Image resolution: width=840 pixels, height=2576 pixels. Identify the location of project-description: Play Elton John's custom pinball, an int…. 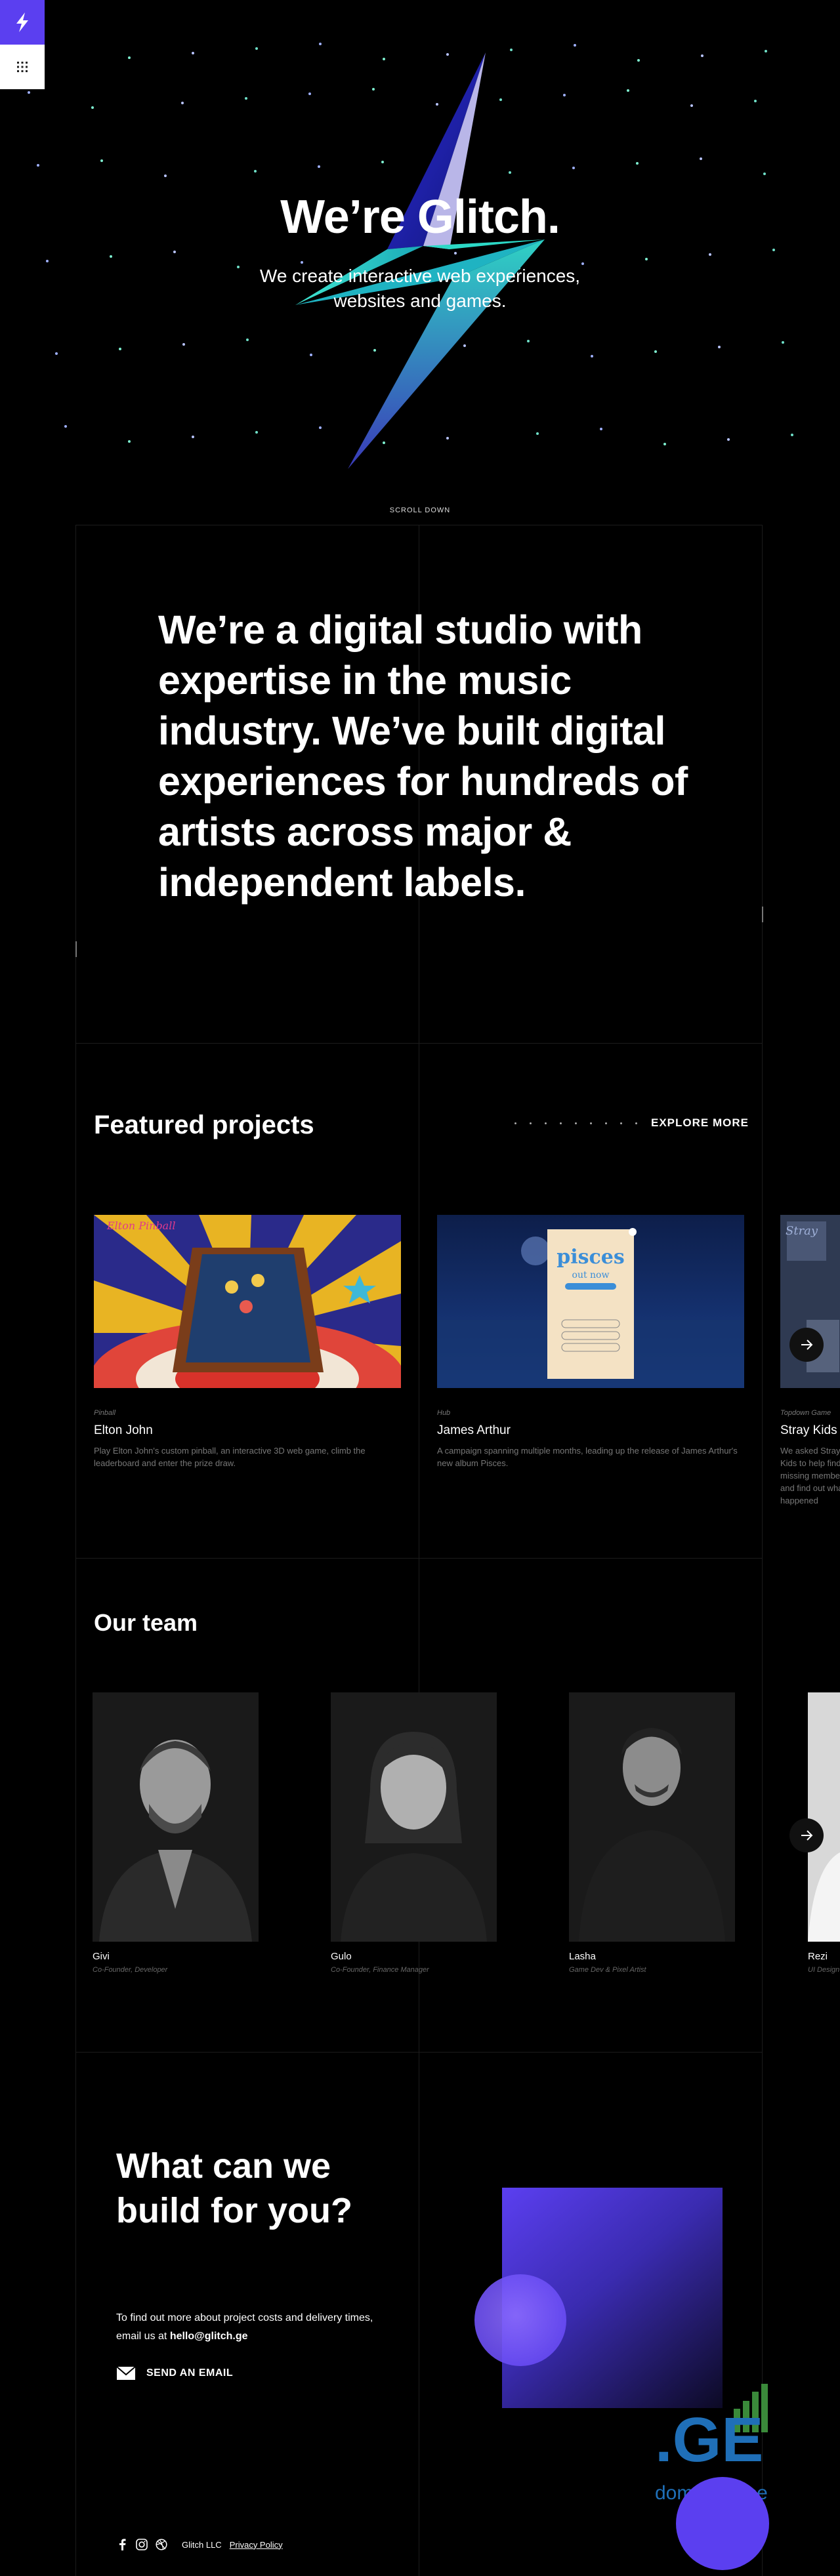
(230, 1457).